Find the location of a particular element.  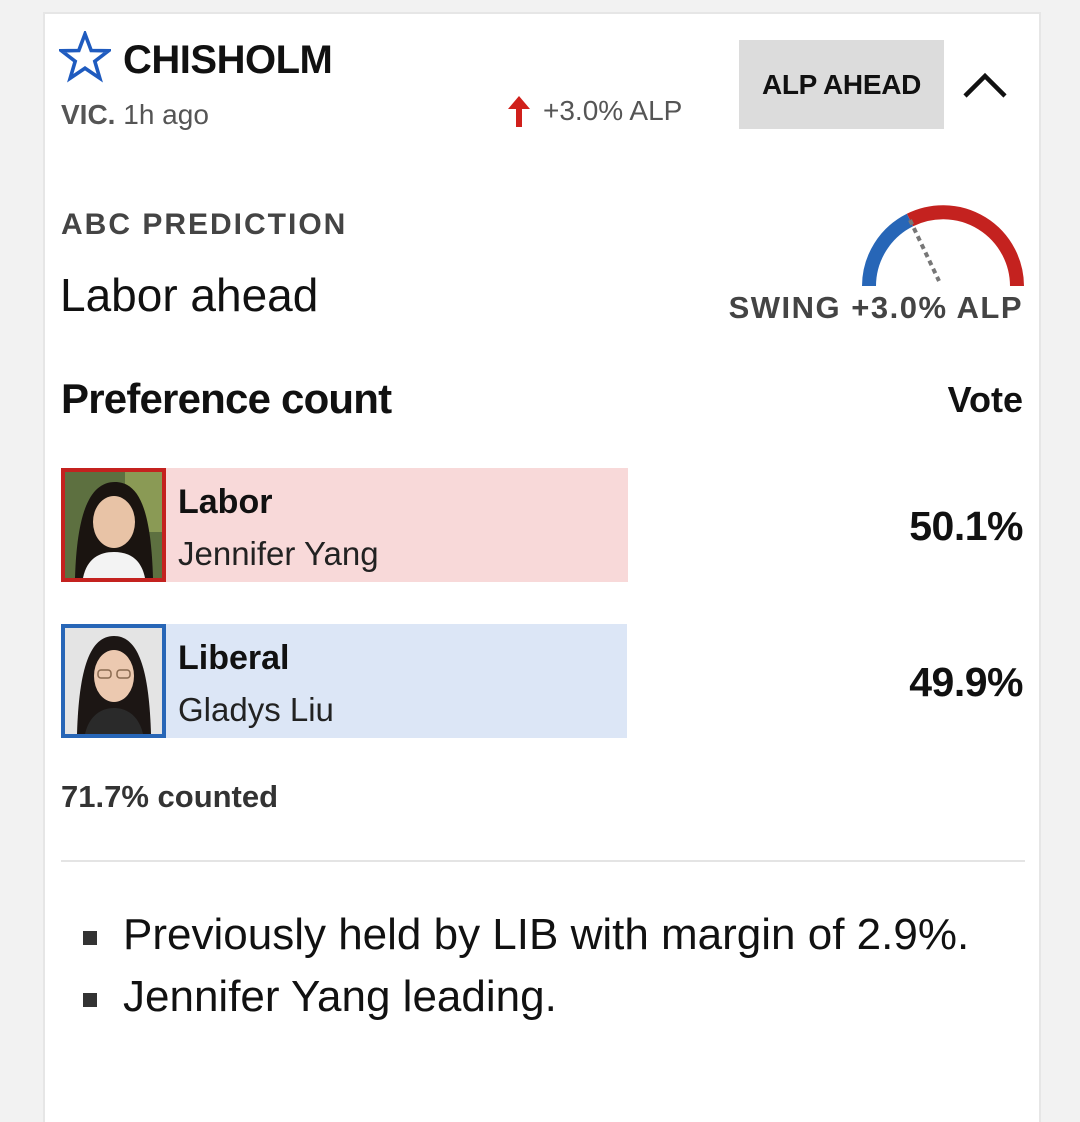

note-text: Jennifer Yang leading. is located at coordinates (340, 996).